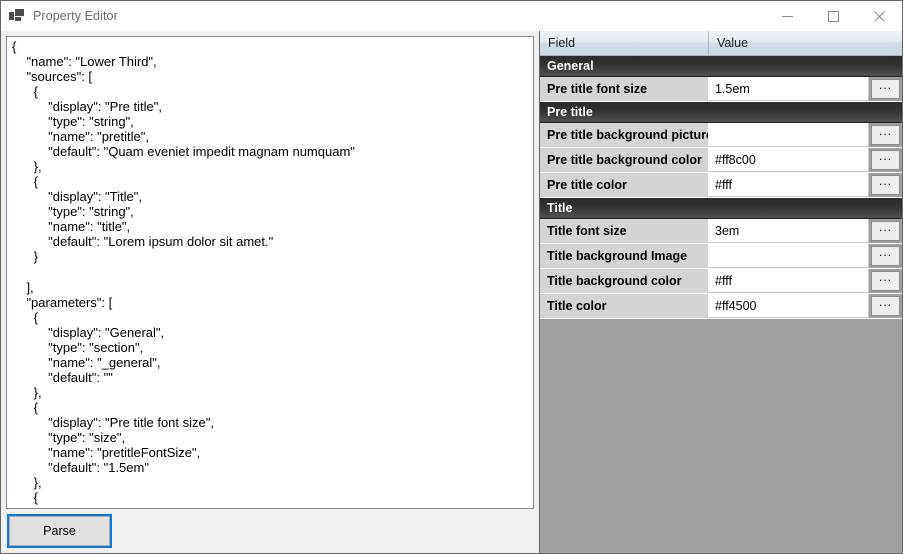  I want to click on window-controls, so click(833, 16).